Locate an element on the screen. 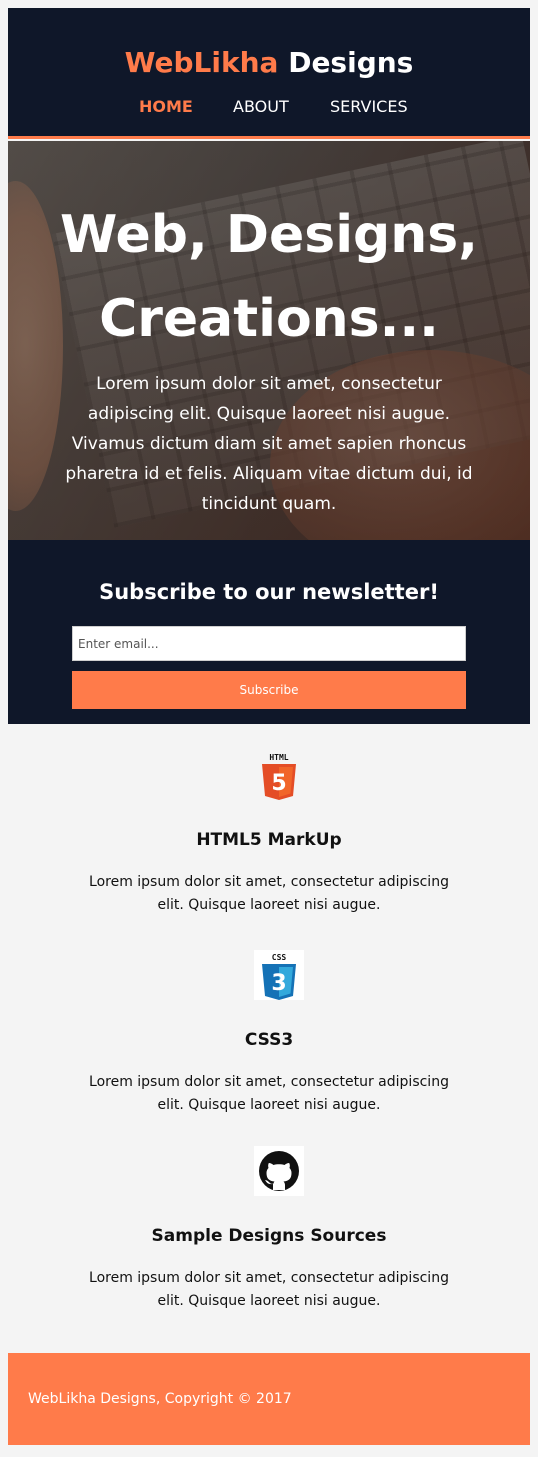 The width and height of the screenshot is (538, 1457). css3-icon: CSS 3 is located at coordinates (279, 975).